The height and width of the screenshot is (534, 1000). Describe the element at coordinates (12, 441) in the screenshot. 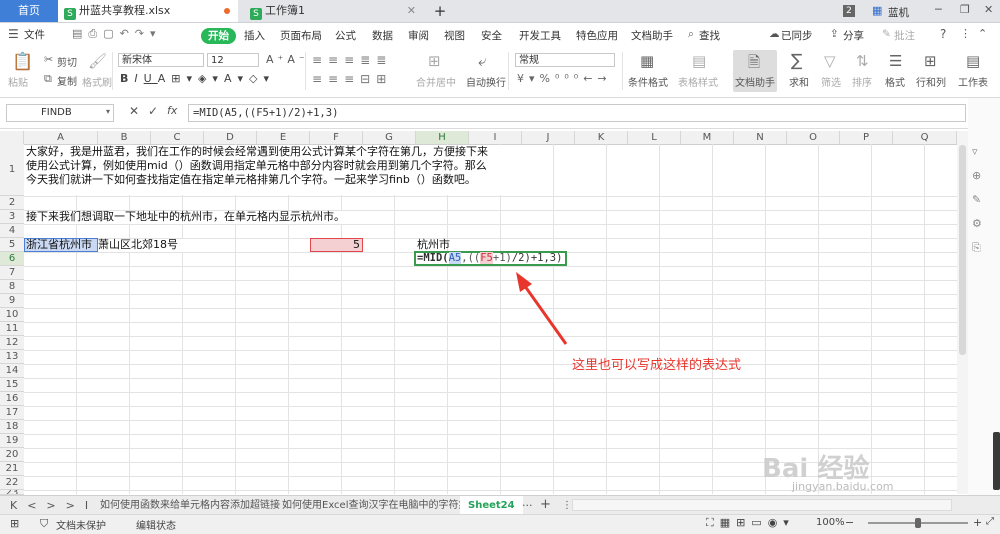

I see `row-header-19: 19` at that location.